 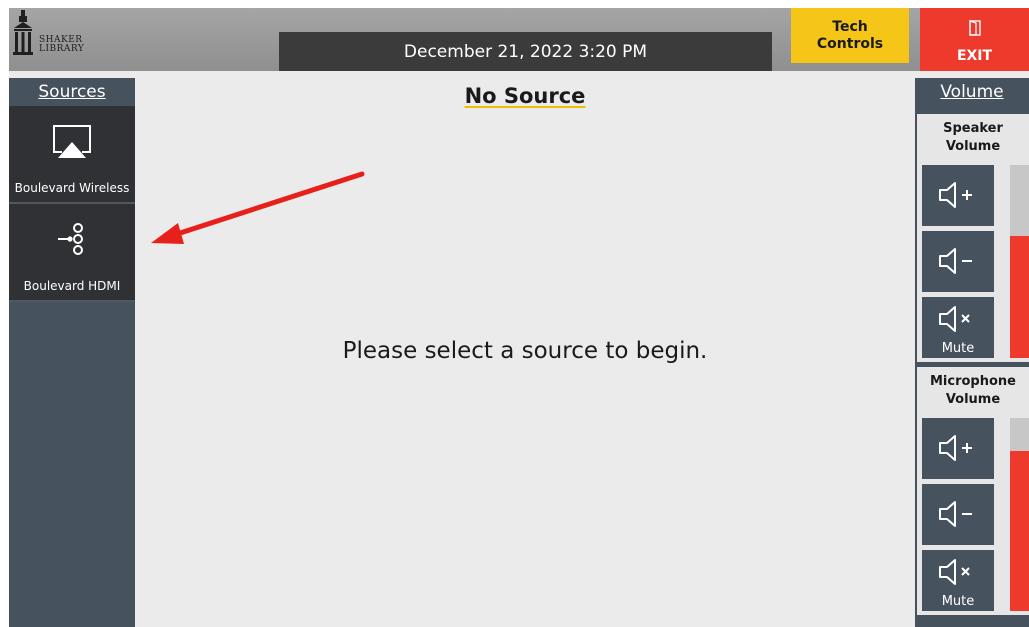 I want to click on microphone-mute-button: Mute, so click(x=958, y=580).